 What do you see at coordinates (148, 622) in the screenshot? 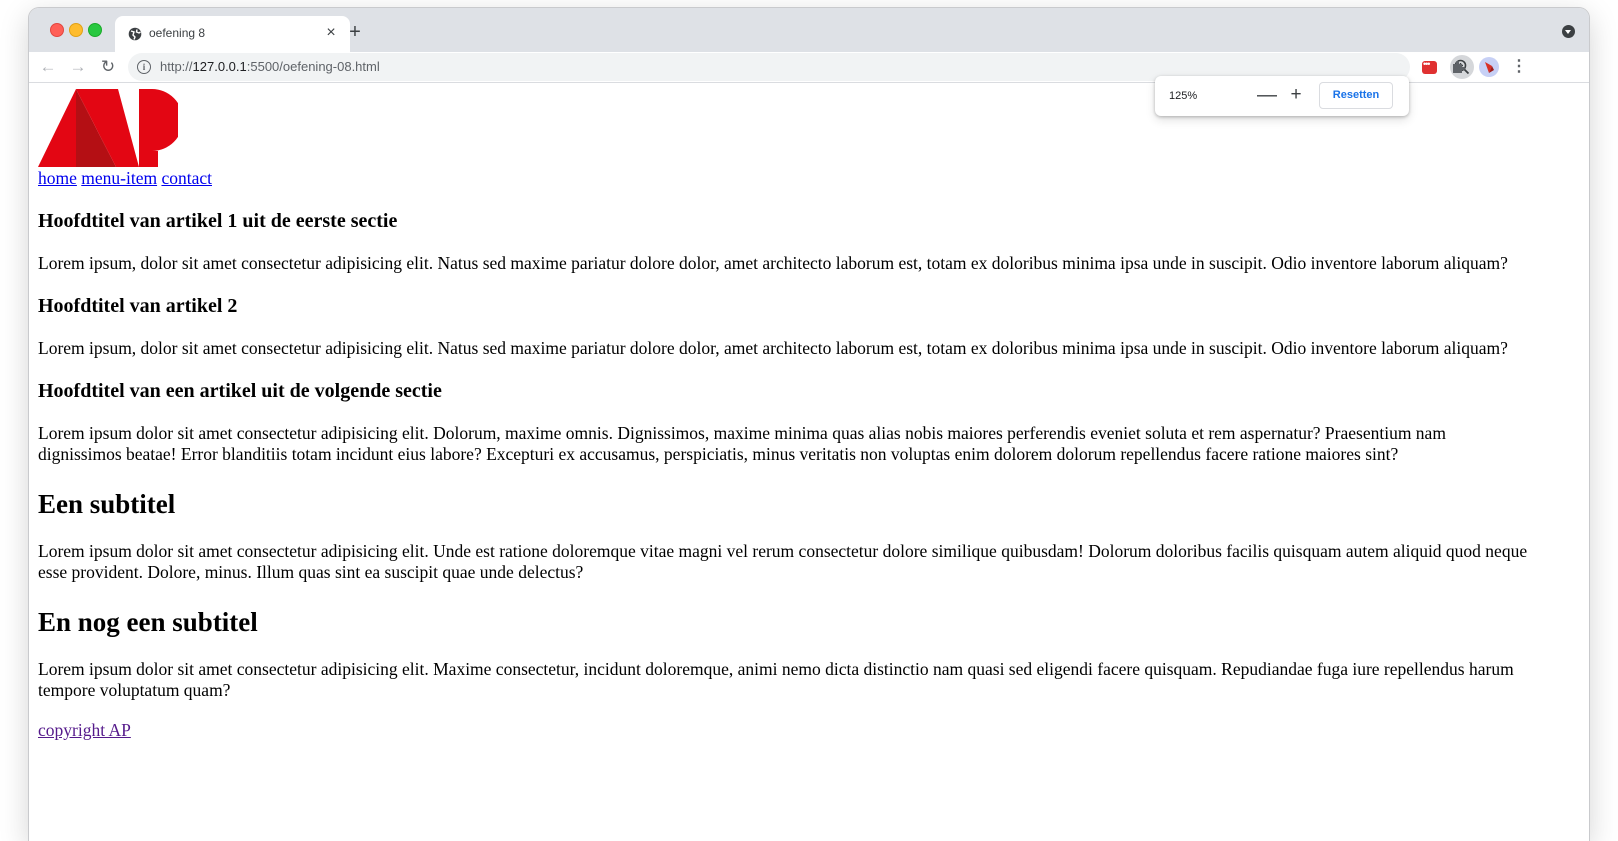
I see `subtitle-2-heading: En nog een subtitel` at bounding box center [148, 622].